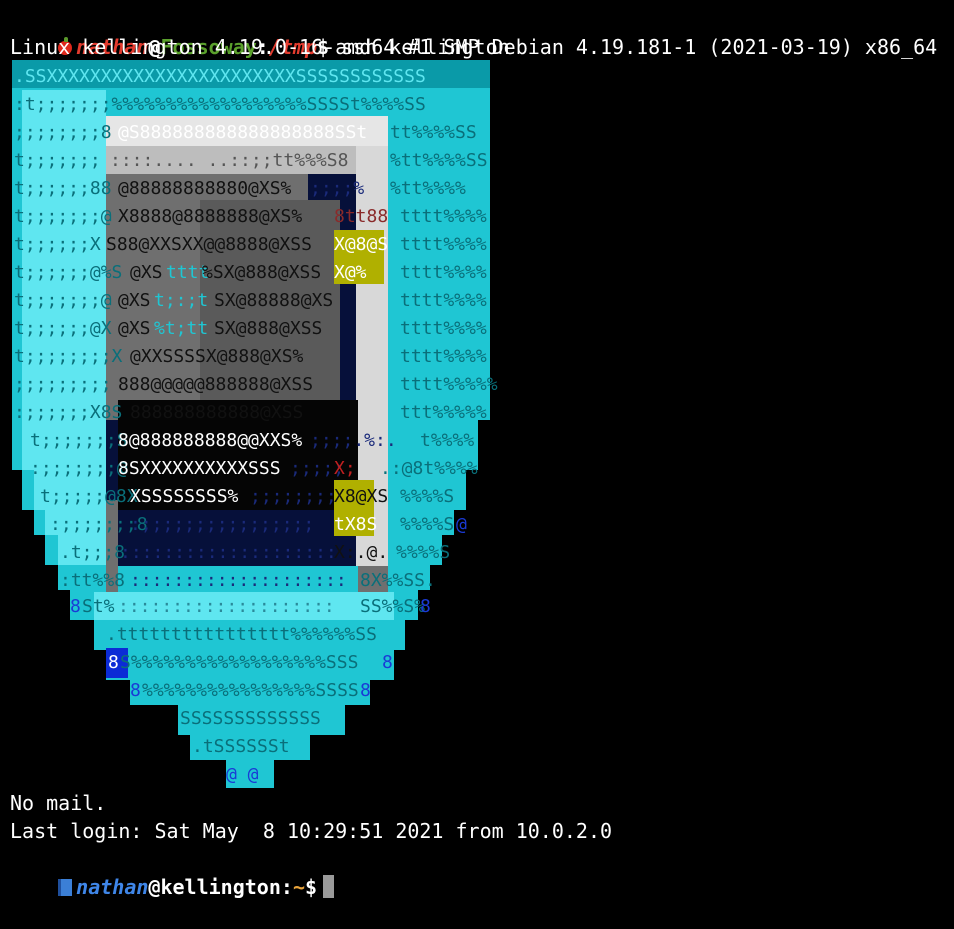 This screenshot has width=954, height=929. Describe the element at coordinates (199, 468) in the screenshot. I see `svg-text: 8SXXXXXXXXXXSSS` at that location.